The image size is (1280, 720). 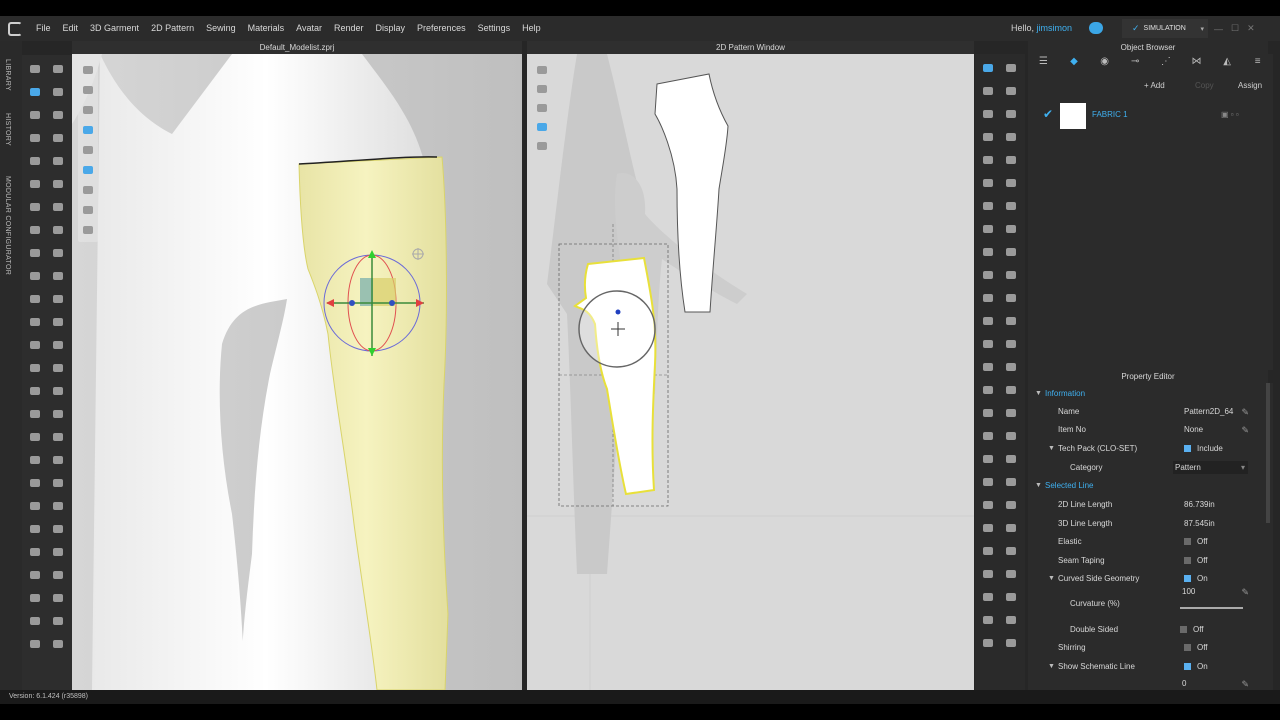 What do you see at coordinates (1104, 61) in the screenshot?
I see `button-icon: ◉` at bounding box center [1104, 61].